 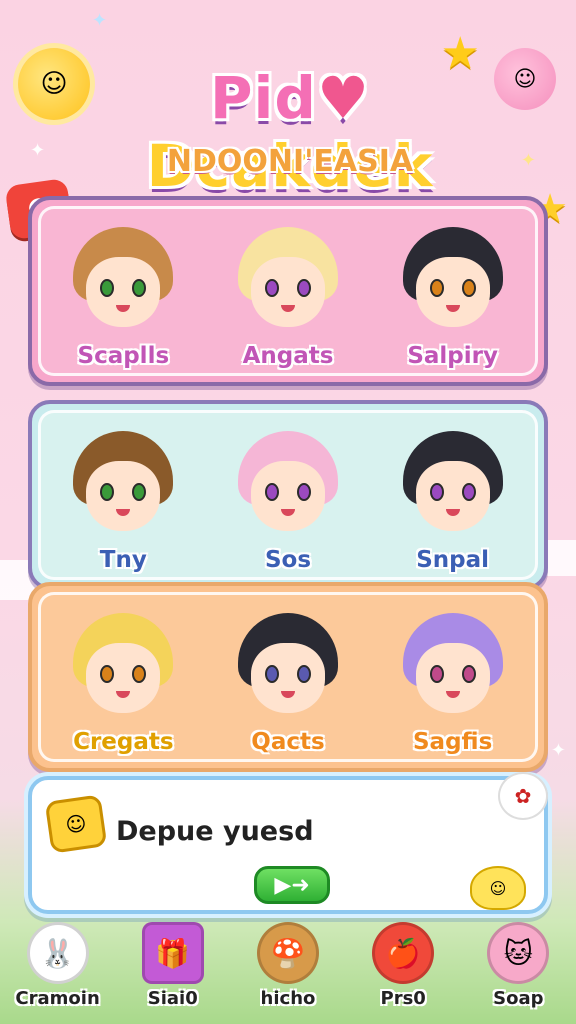 I want to click on nav-item-cramoin: 🐰 Cramoin, so click(x=58, y=965).